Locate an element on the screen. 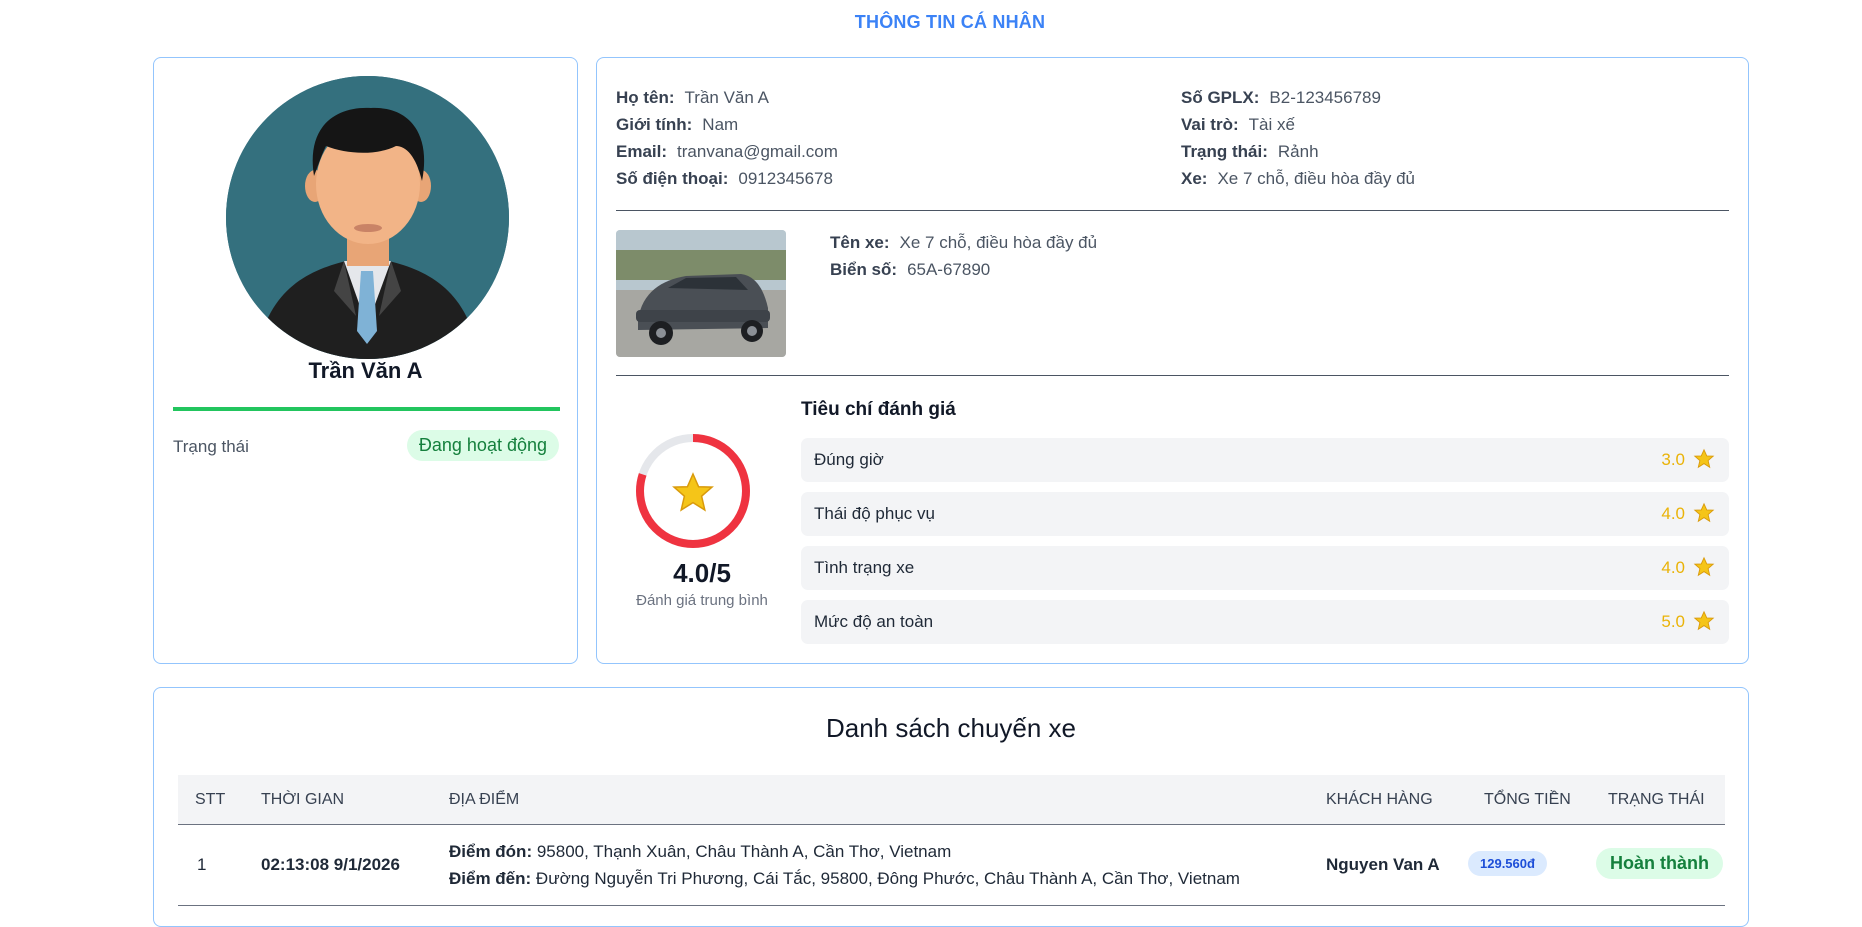  criteria-label: Tình trạng xe is located at coordinates (864, 567).